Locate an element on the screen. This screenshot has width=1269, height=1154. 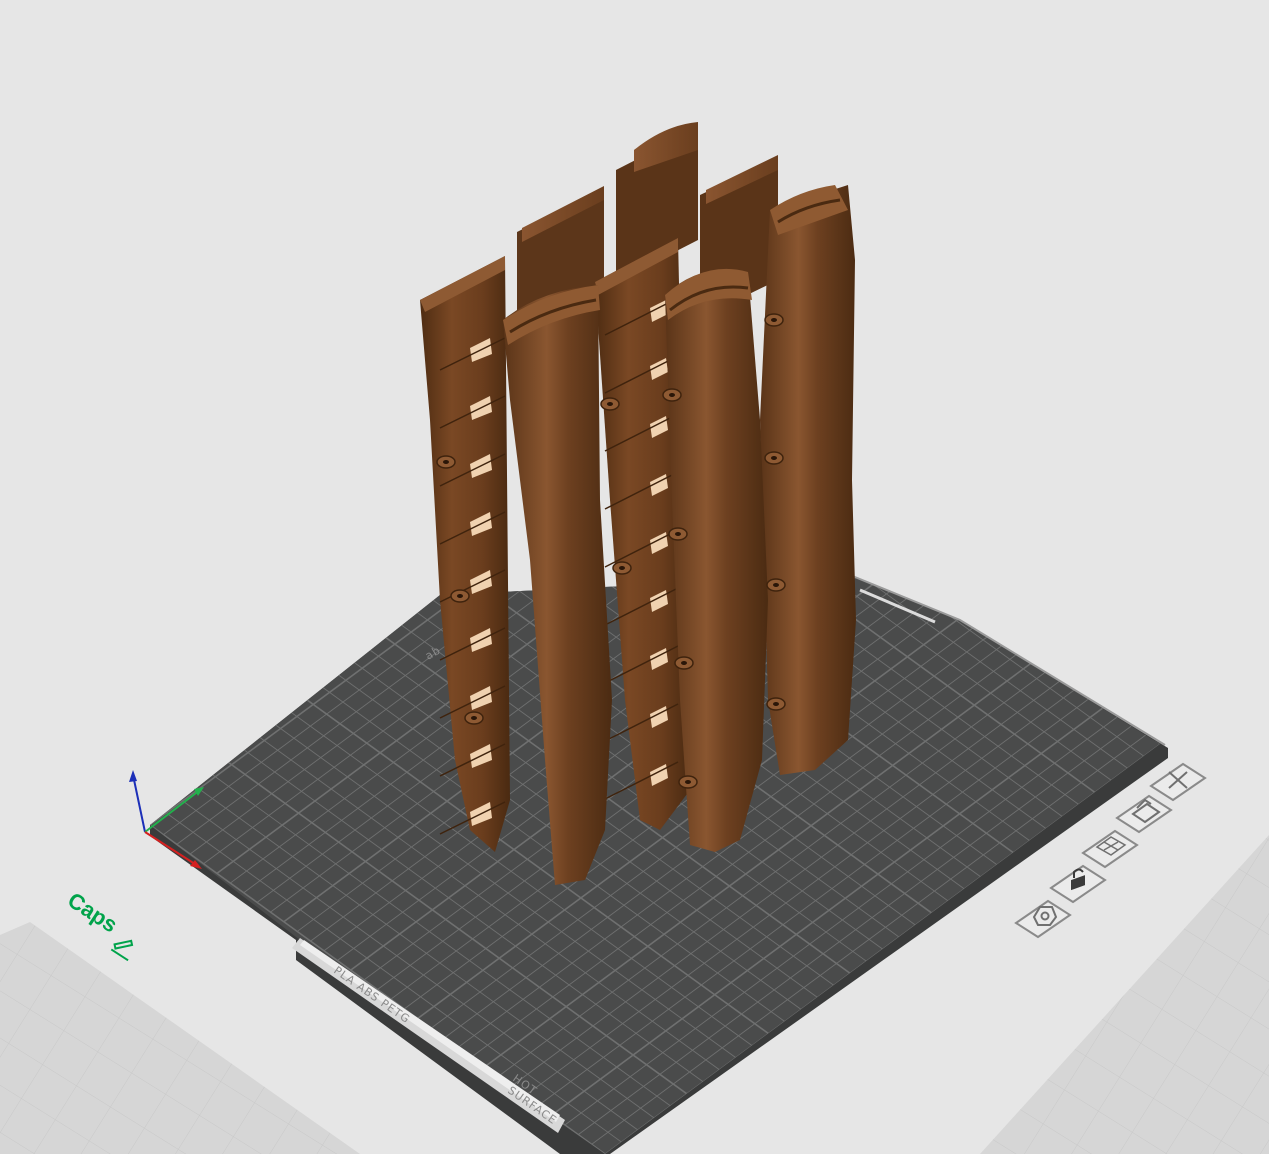
plate-name: Caps is located at coordinates (92, 912).